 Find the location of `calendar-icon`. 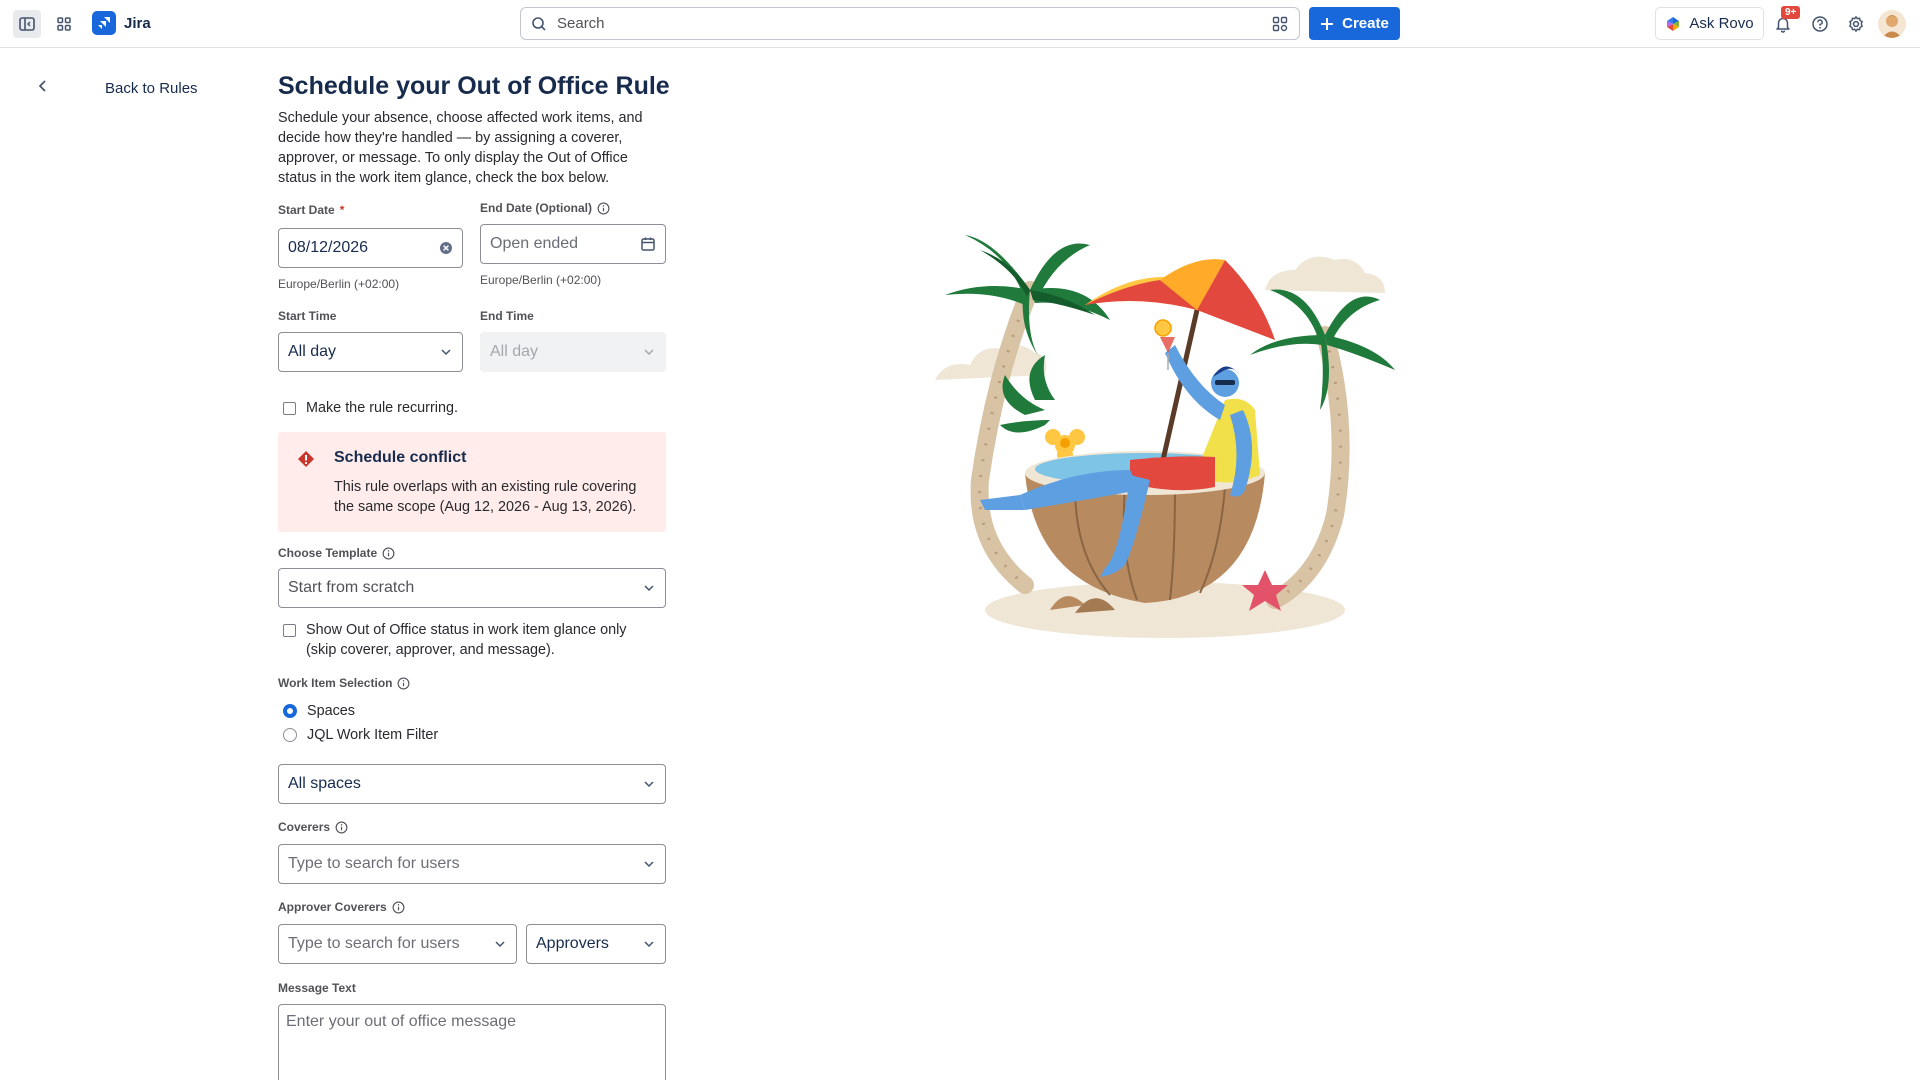

calendar-icon is located at coordinates (648, 244).